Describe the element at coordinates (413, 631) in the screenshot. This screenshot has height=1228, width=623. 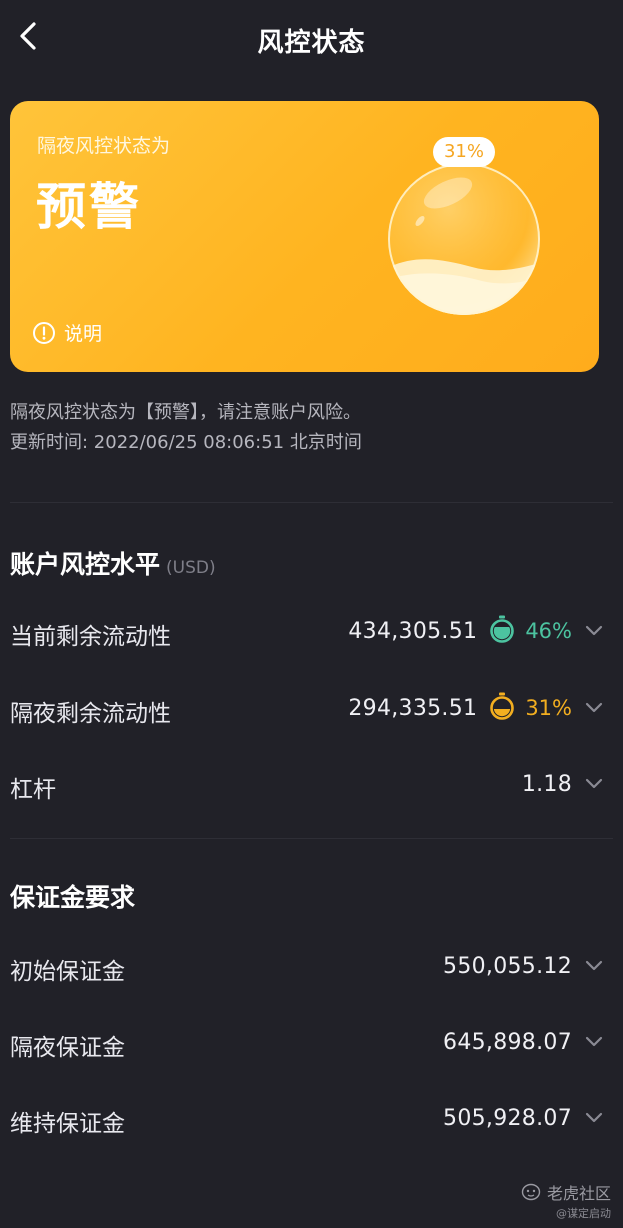
I see `row-value: 434,305.51` at that location.